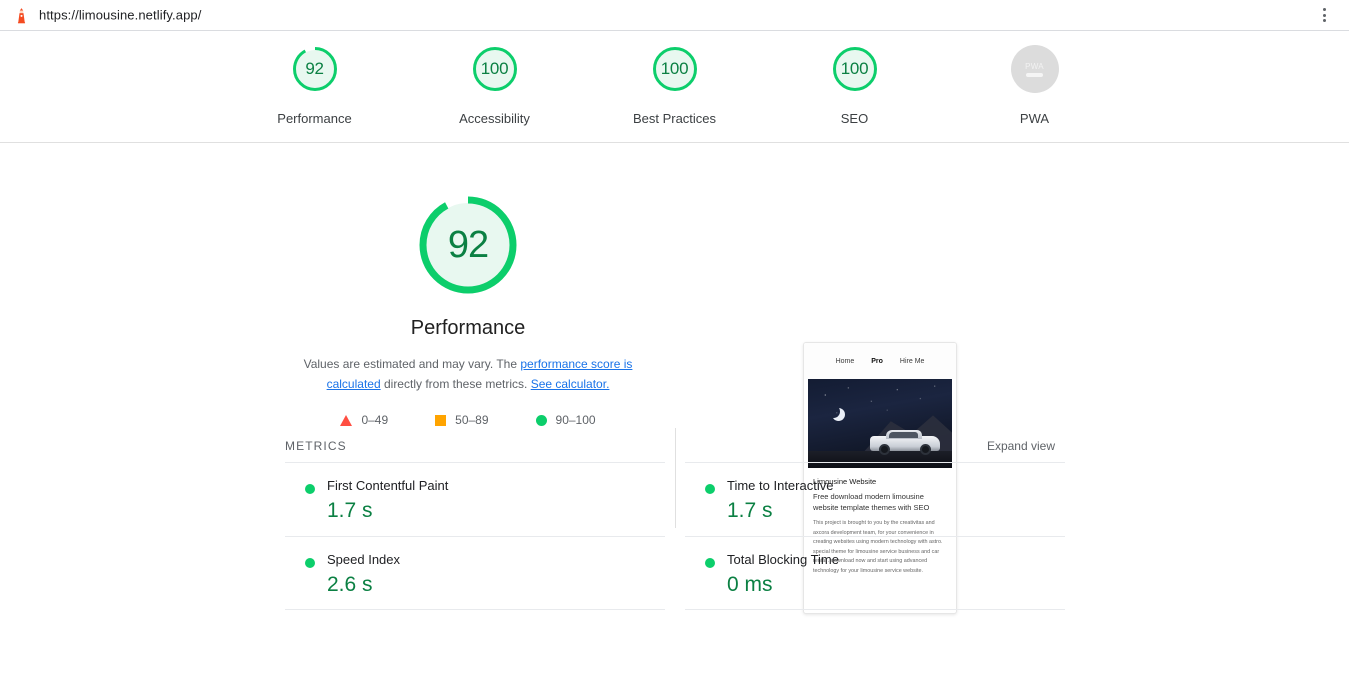 The image size is (1349, 682). I want to click on score-label-accessibility: Accessibility, so click(494, 118).